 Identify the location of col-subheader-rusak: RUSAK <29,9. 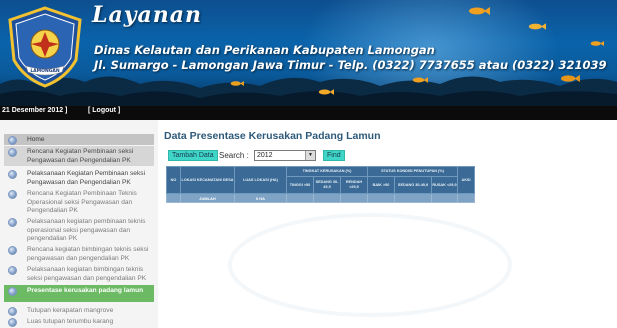
(444, 185).